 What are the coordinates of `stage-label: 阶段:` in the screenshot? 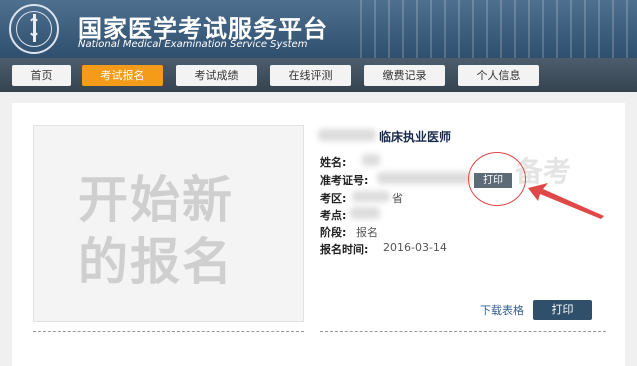 It's located at (333, 232).